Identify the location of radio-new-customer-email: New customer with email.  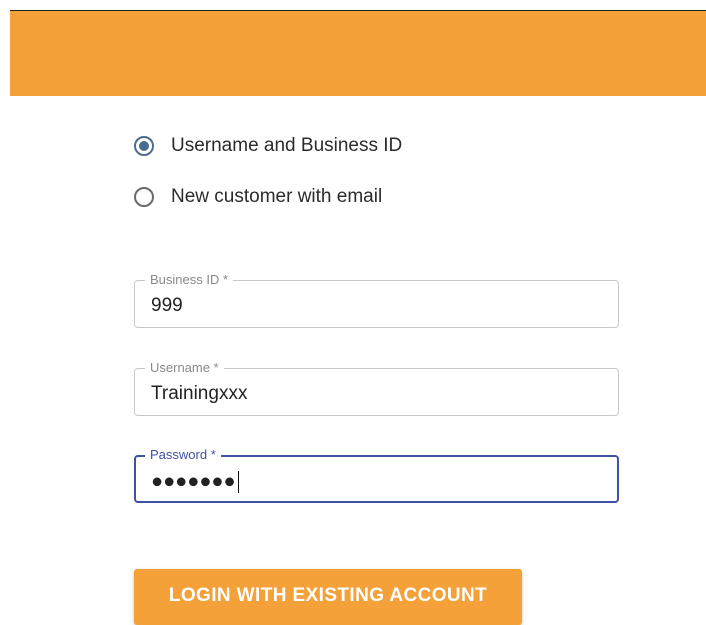
(258, 197).